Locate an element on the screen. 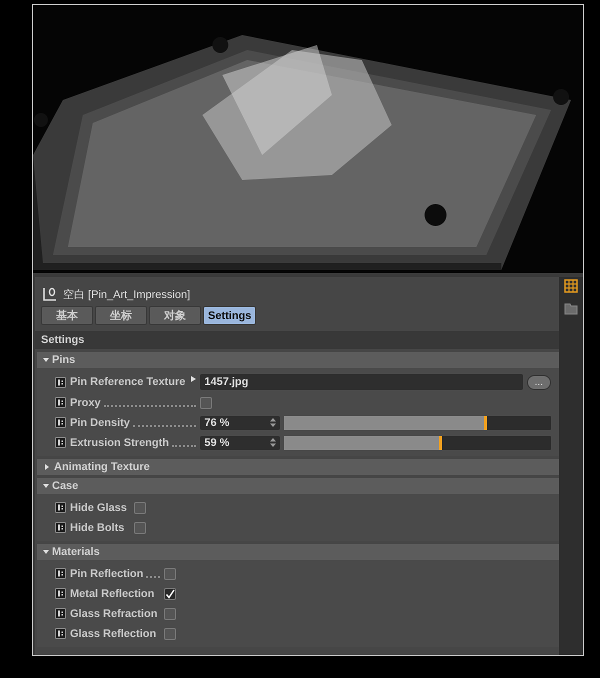 The width and height of the screenshot is (600, 678). parameter-label: Metal Reflection is located at coordinates (112, 594).